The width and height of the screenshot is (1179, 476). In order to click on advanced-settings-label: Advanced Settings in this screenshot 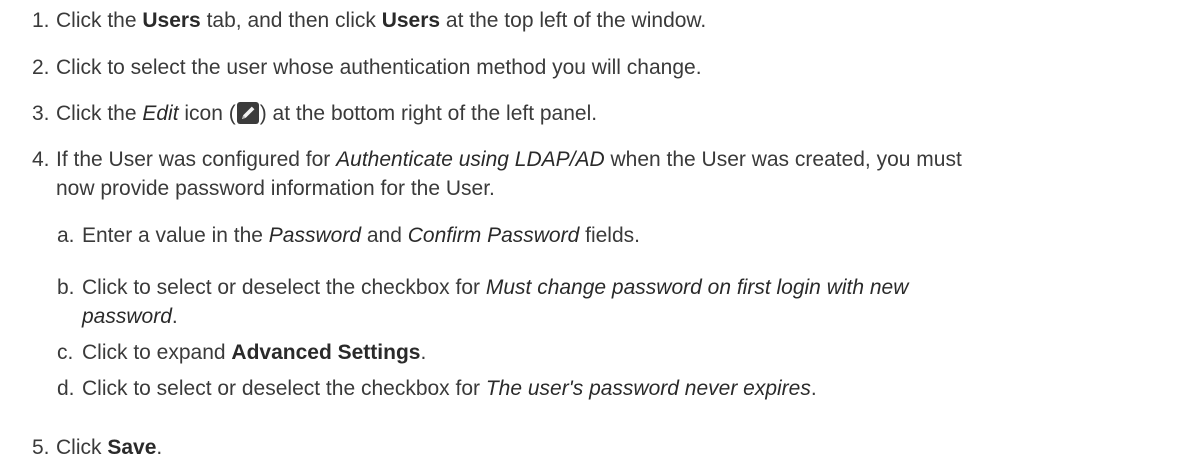, I will do `click(326, 352)`.